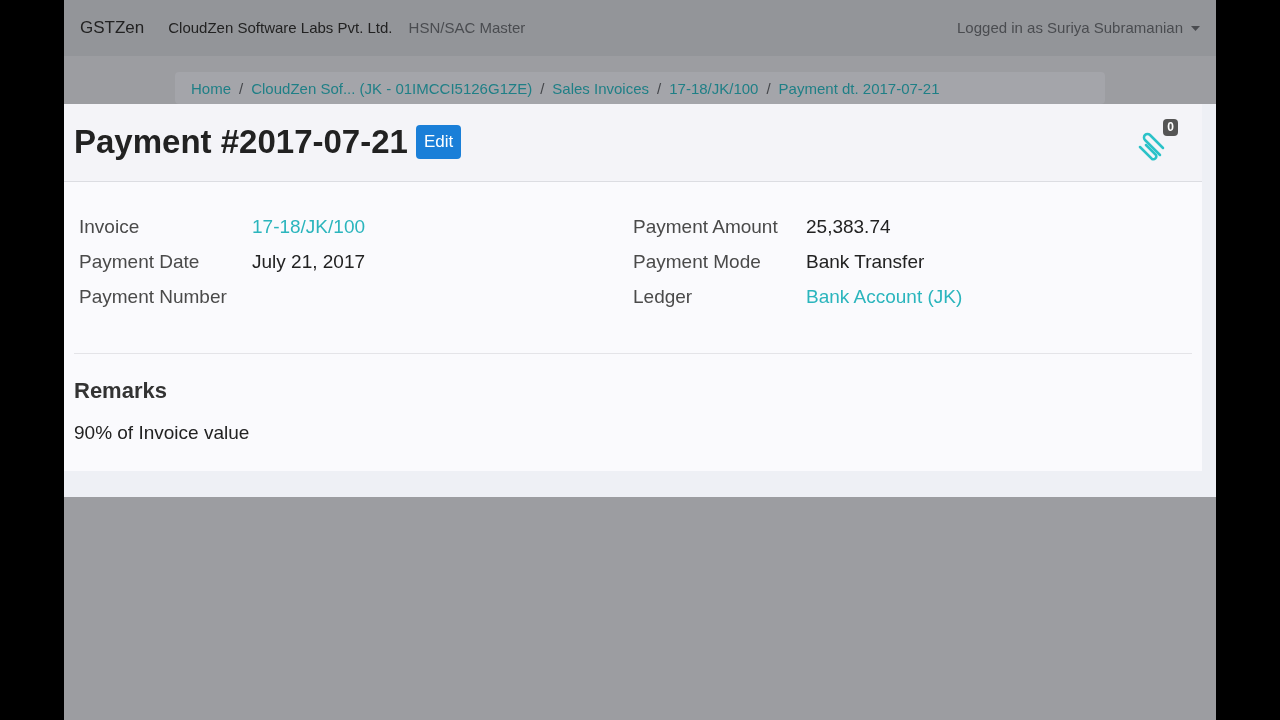 Image resolution: width=1280 pixels, height=720 pixels. I want to click on nav-link: HSN/SAC Master, so click(467, 28).